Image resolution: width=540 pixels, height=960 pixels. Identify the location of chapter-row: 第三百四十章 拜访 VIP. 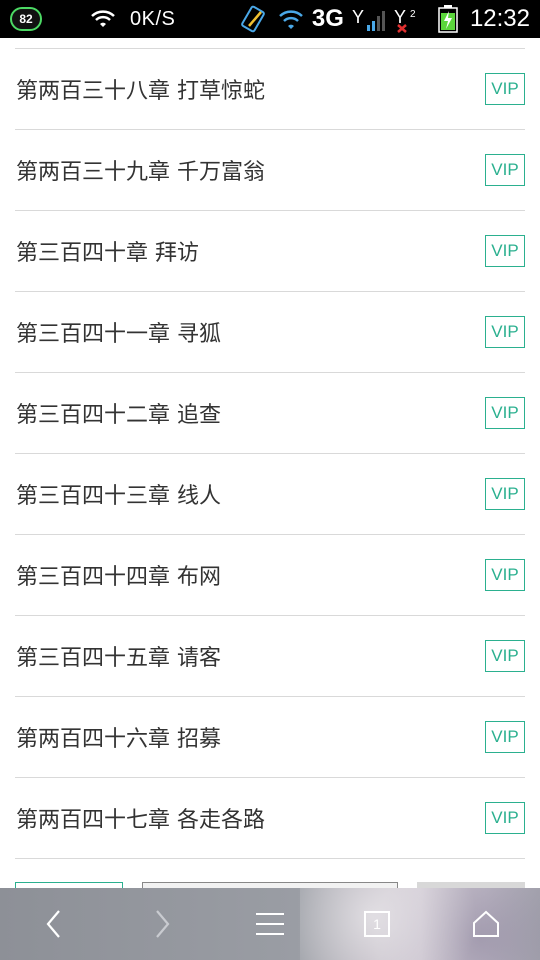
(270, 251).